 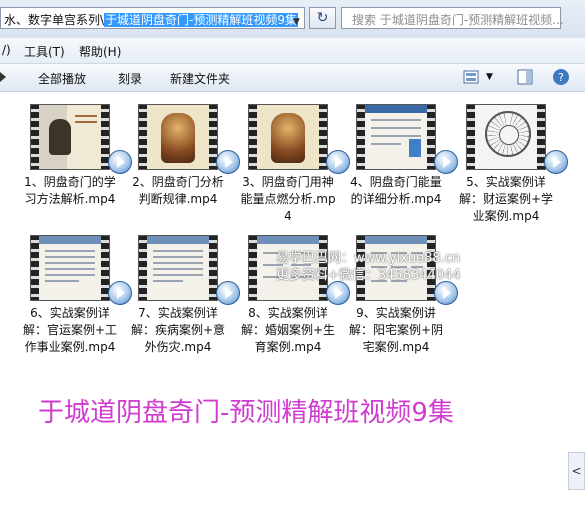 What do you see at coordinates (200, 78) in the screenshot?
I see `new-folder-button: 新建文件夹` at bounding box center [200, 78].